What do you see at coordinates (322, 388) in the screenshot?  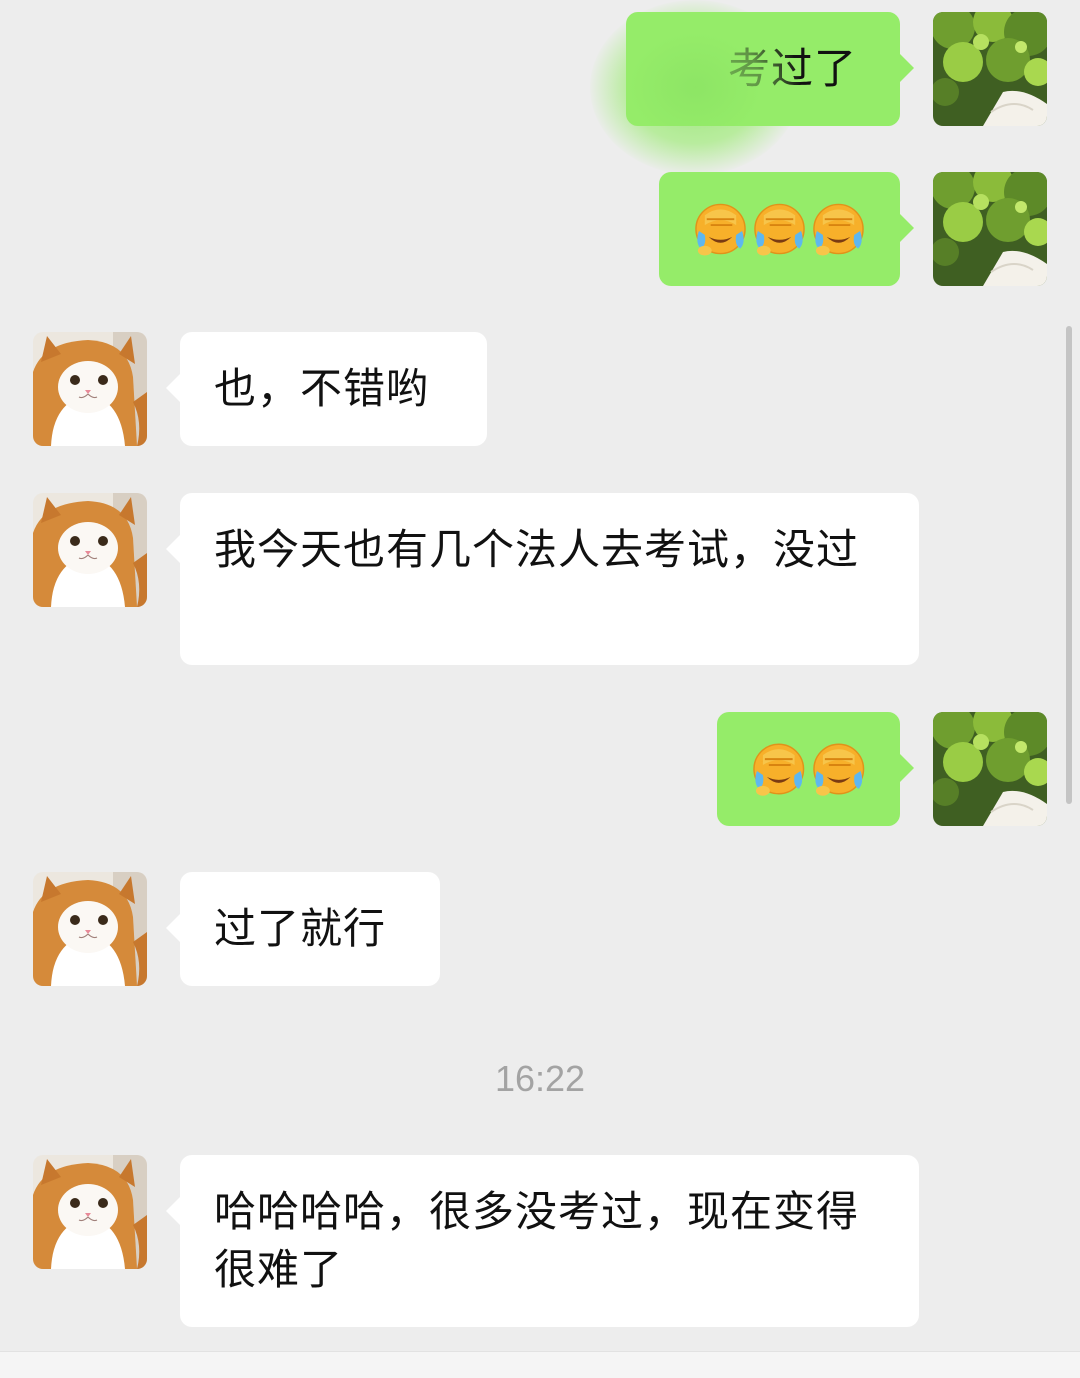 I see `message-text: 也，不错哟` at bounding box center [322, 388].